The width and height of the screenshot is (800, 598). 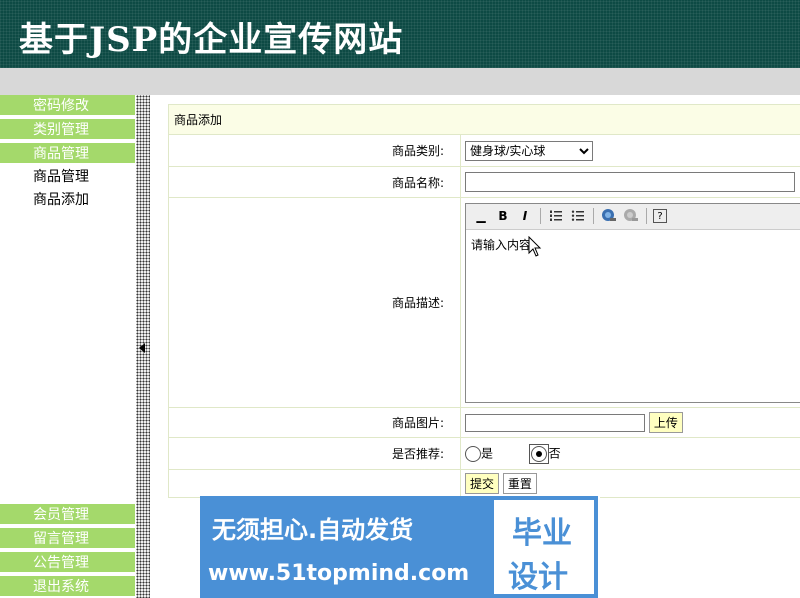 What do you see at coordinates (314, 182) in the screenshot?
I see `name-label: 商品名称:` at bounding box center [314, 182].